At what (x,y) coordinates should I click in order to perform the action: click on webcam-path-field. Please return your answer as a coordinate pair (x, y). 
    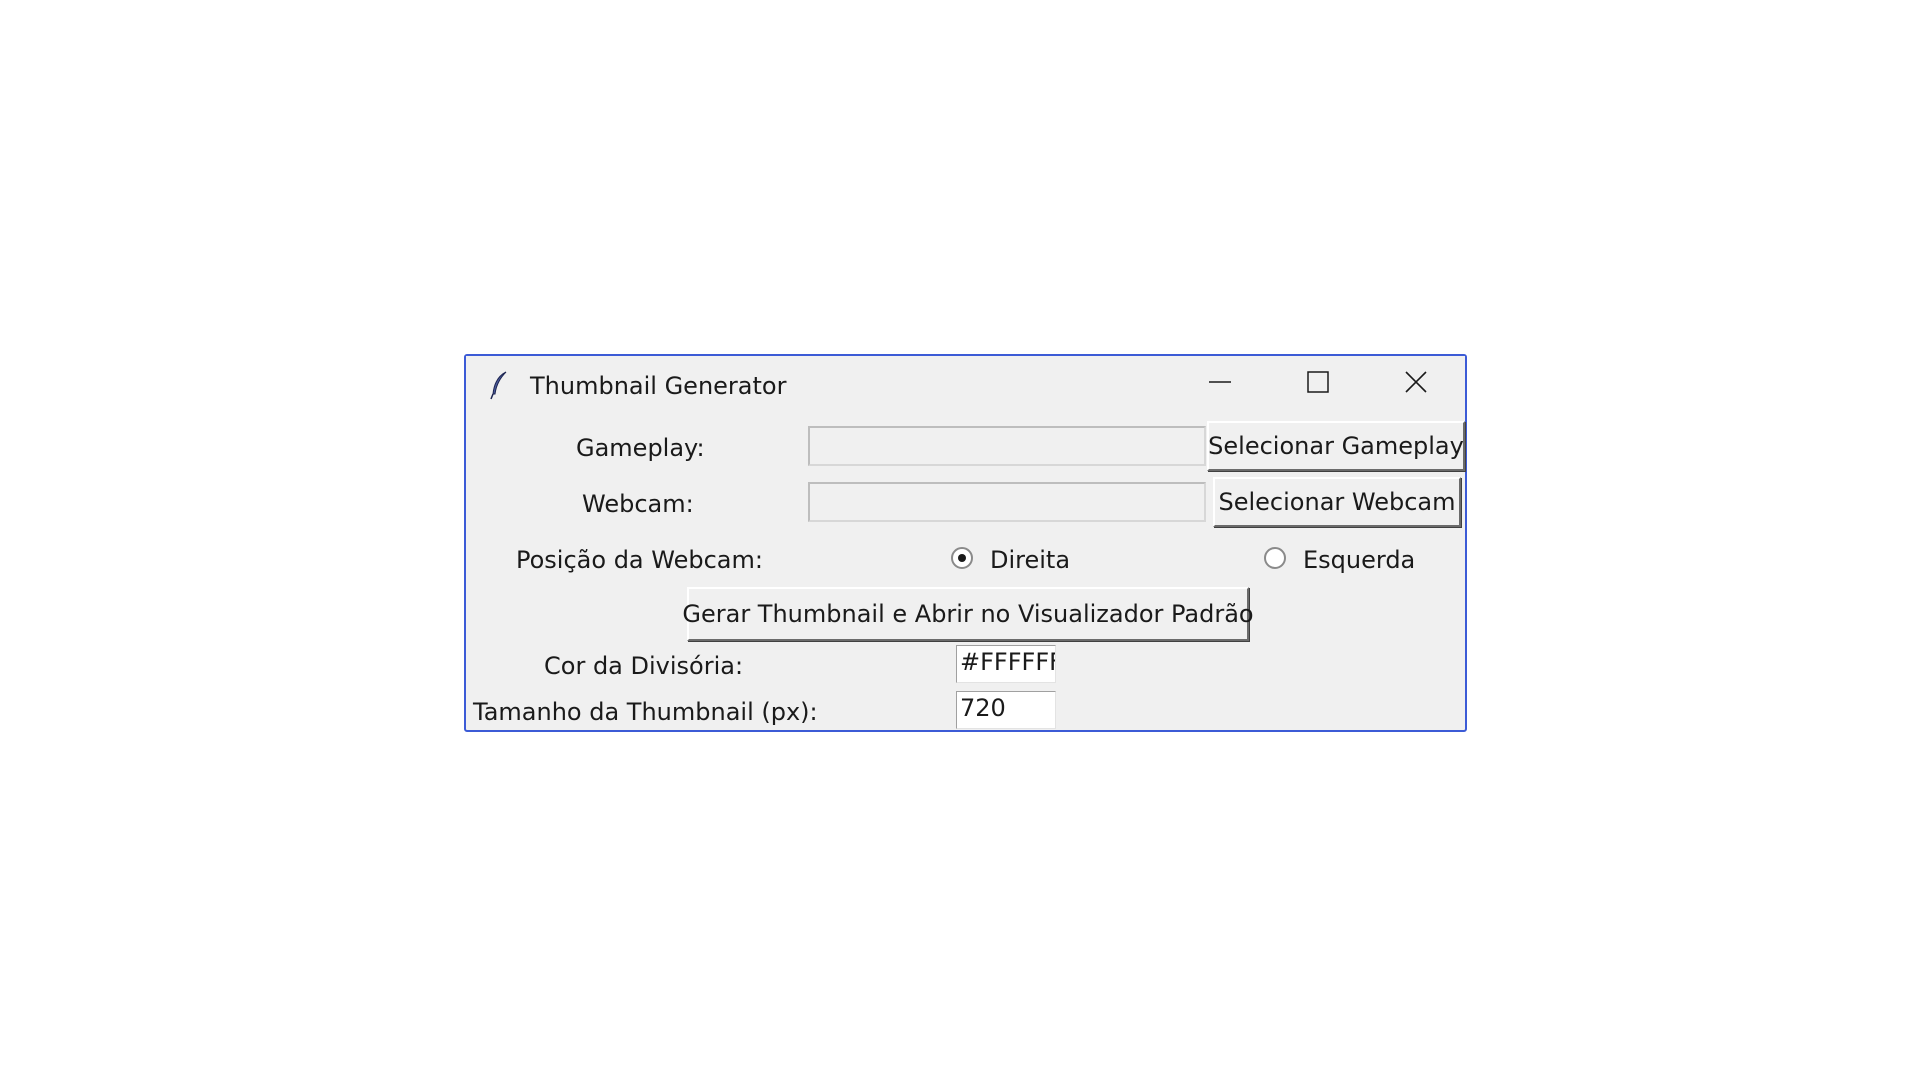
    Looking at the image, I should click on (1007, 502).